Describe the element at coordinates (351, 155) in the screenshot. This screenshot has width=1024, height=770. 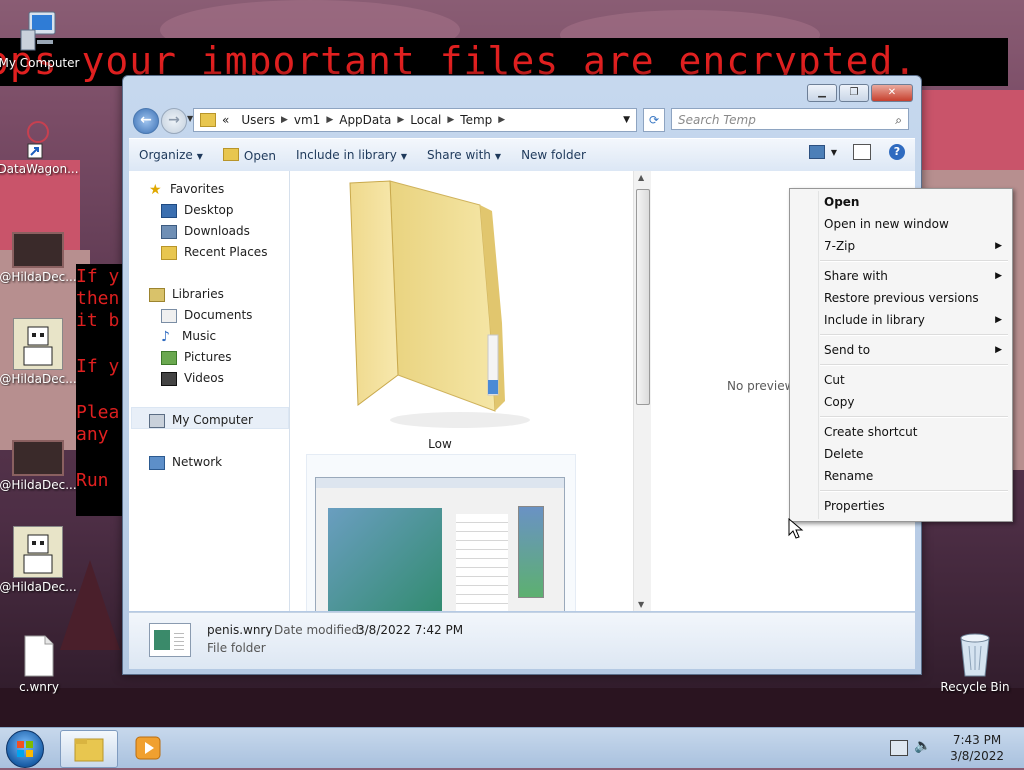
I see `include-in-library-button: Include in library ▼` at that location.